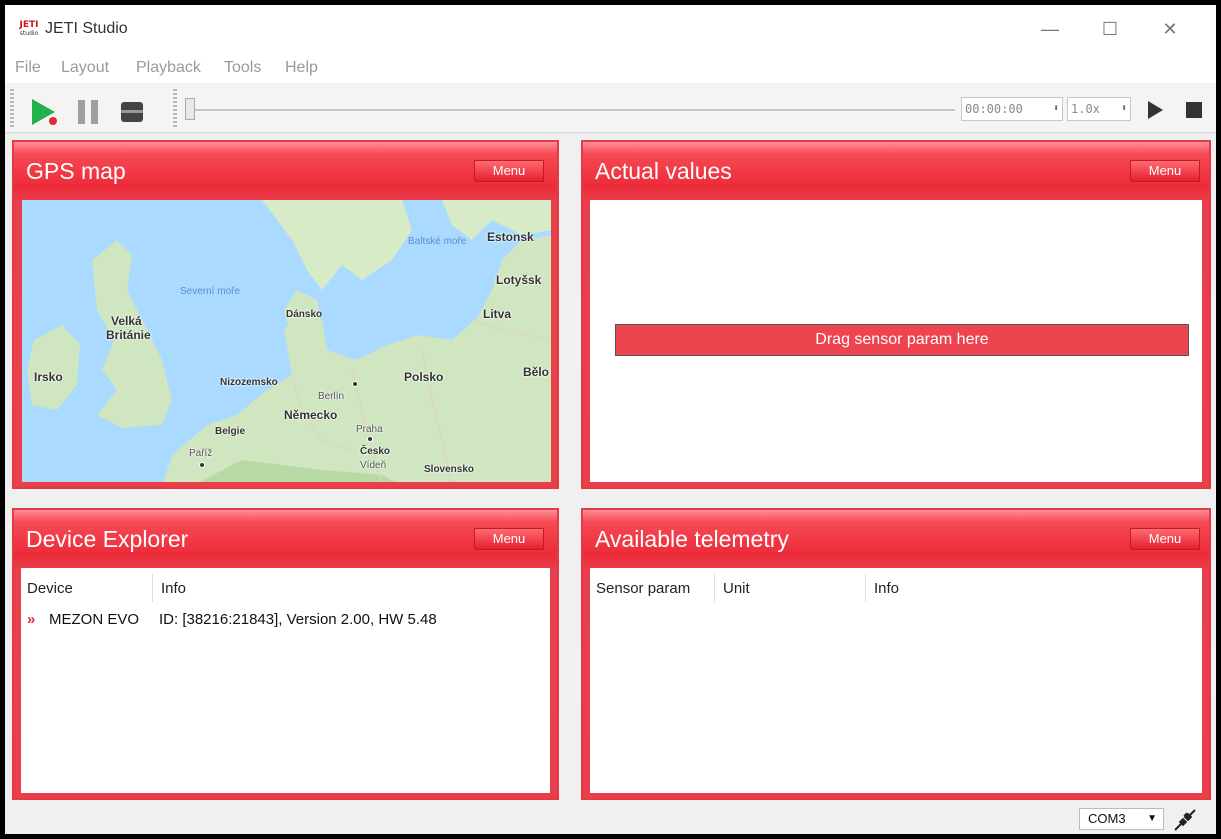  I want to click on time-spinbox: 00:00:00 ⬍, so click(1012, 109).